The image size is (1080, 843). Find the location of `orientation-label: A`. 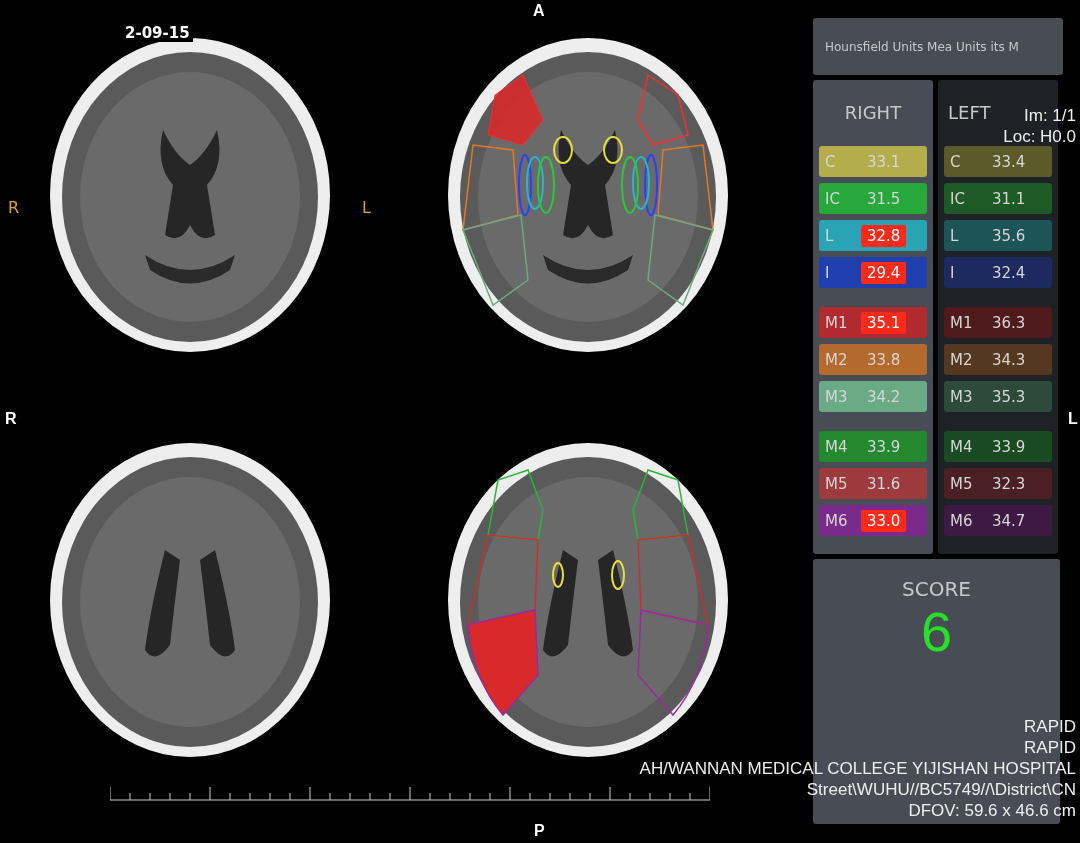

orientation-label: A is located at coordinates (539, 11).